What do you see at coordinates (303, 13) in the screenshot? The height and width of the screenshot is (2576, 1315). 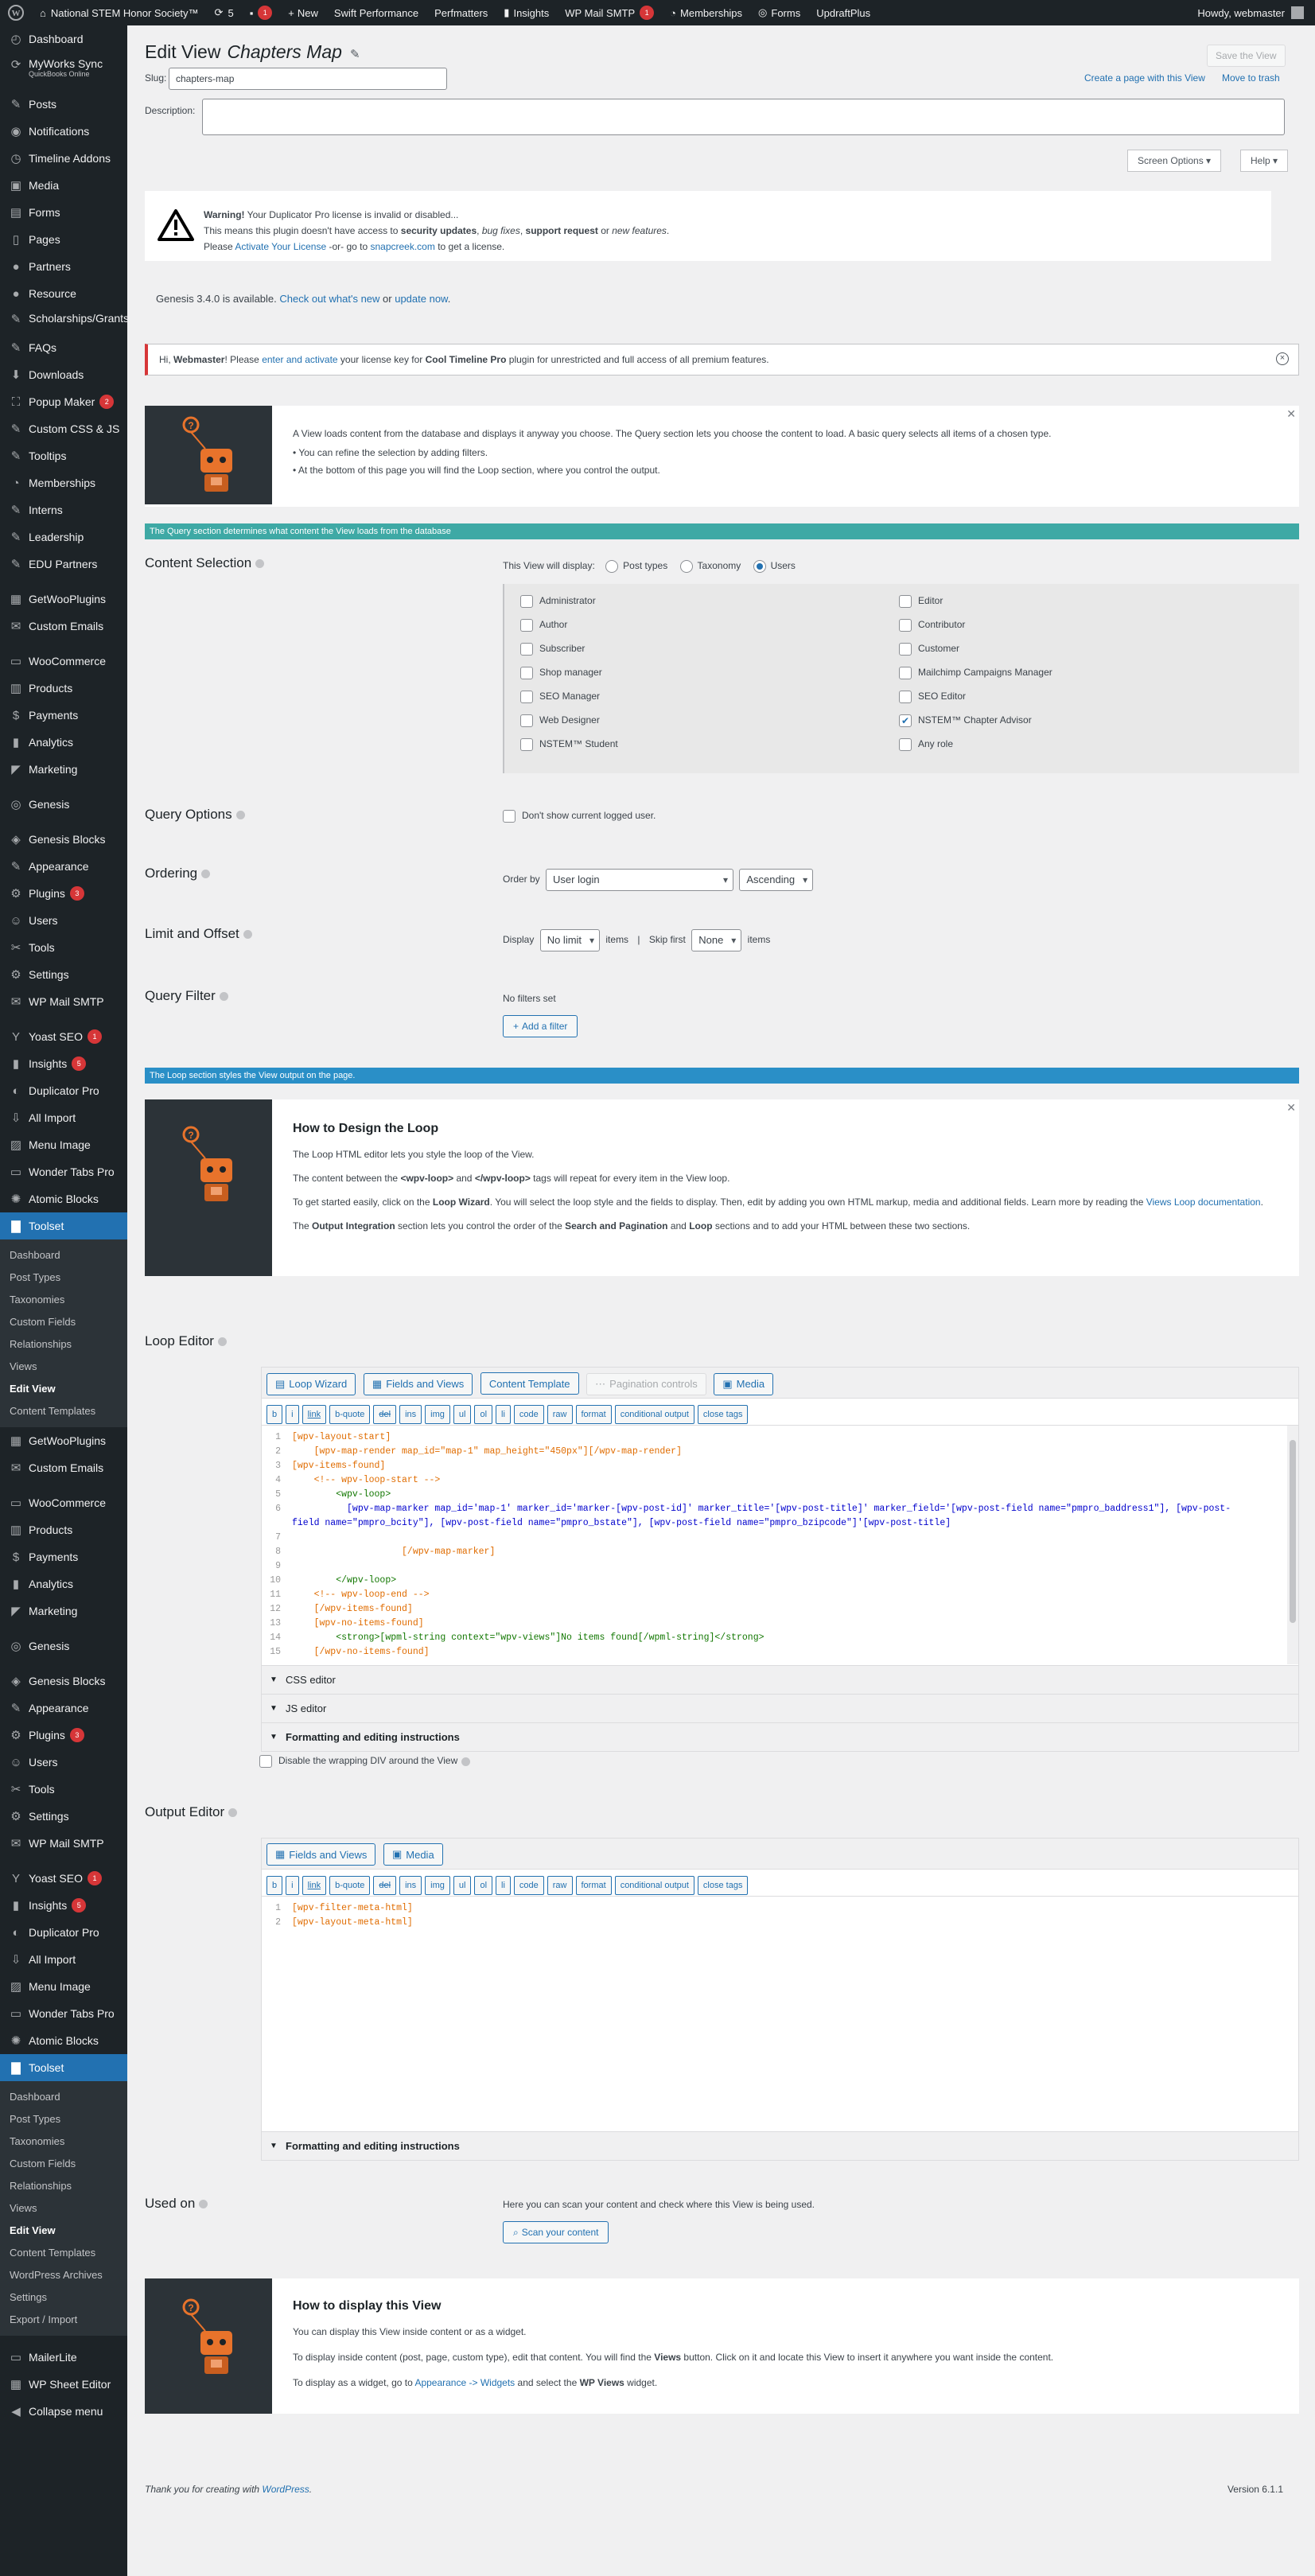 I see `new-content-link: + New` at bounding box center [303, 13].